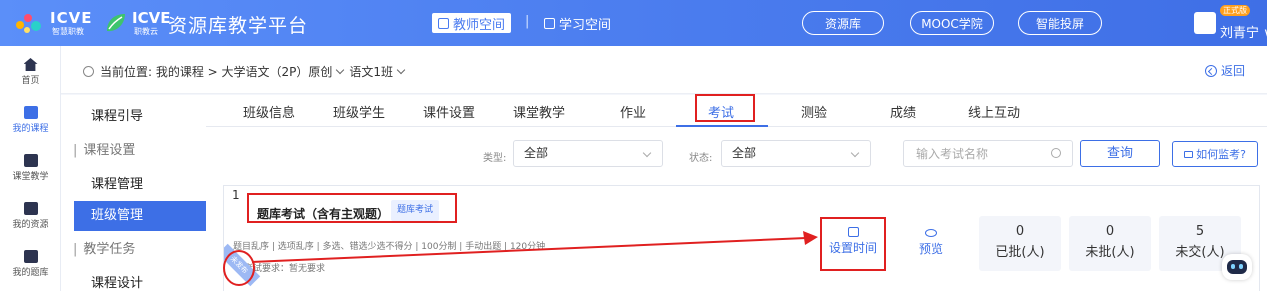 The width and height of the screenshot is (1267, 291). What do you see at coordinates (449, 111) in the screenshot?
I see `tab-courseware-settings: 课件设置` at bounding box center [449, 111].